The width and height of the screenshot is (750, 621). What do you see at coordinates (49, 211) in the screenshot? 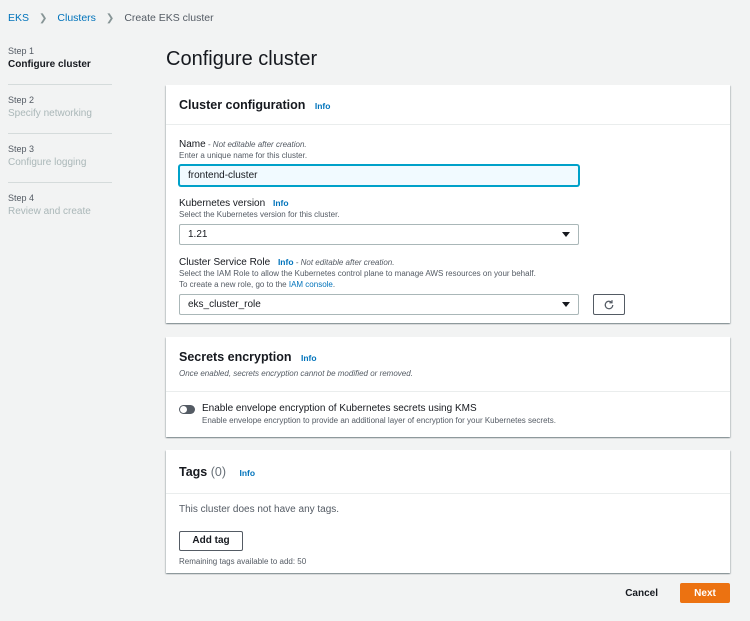
I see `step-label: Review and create` at bounding box center [49, 211].